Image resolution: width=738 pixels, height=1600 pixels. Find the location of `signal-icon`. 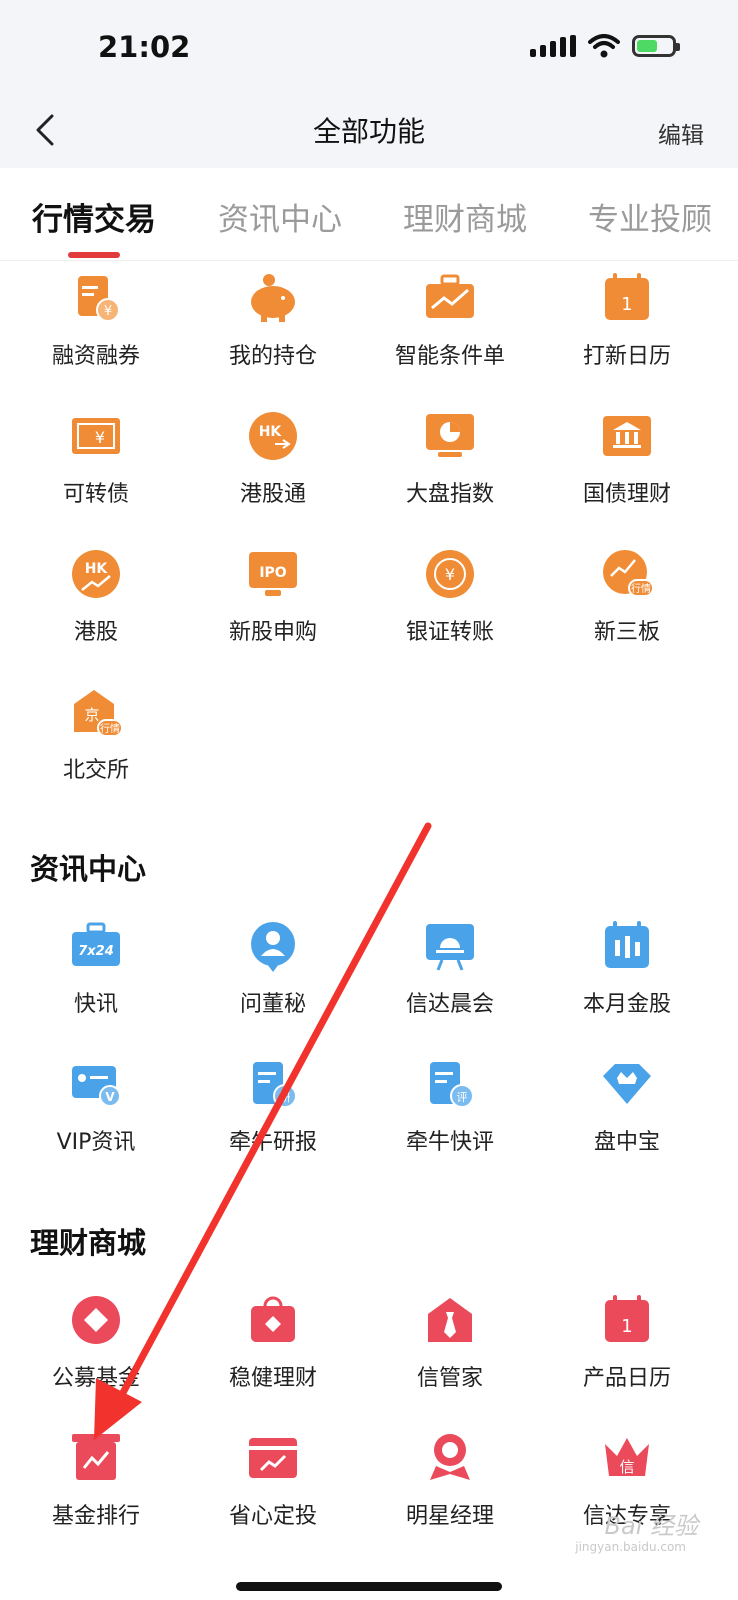

signal-icon is located at coordinates (553, 46).